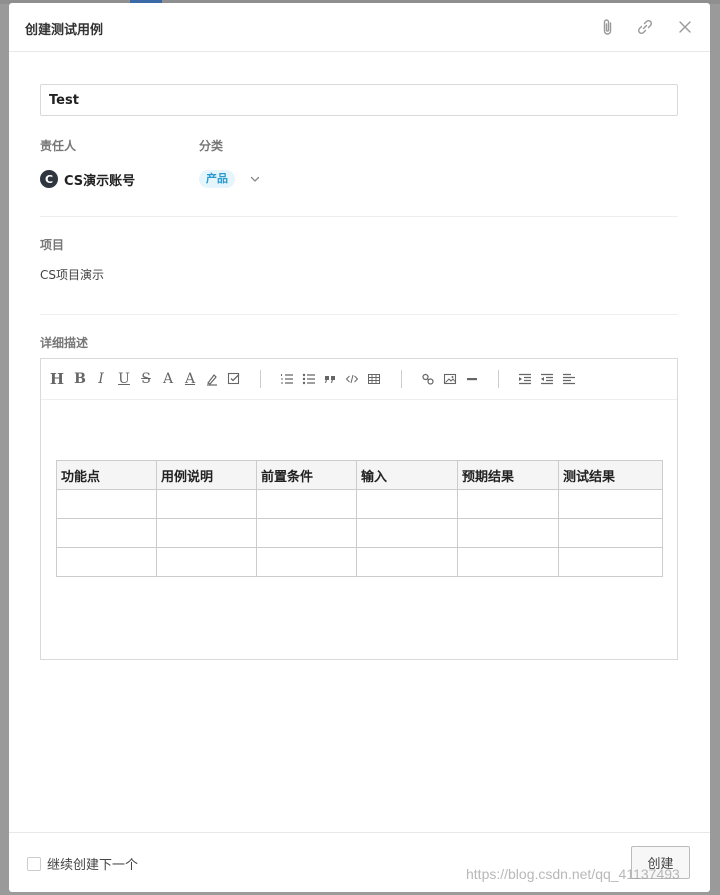  Describe the element at coordinates (352, 379) in the screenshot. I see `code-icon` at that location.